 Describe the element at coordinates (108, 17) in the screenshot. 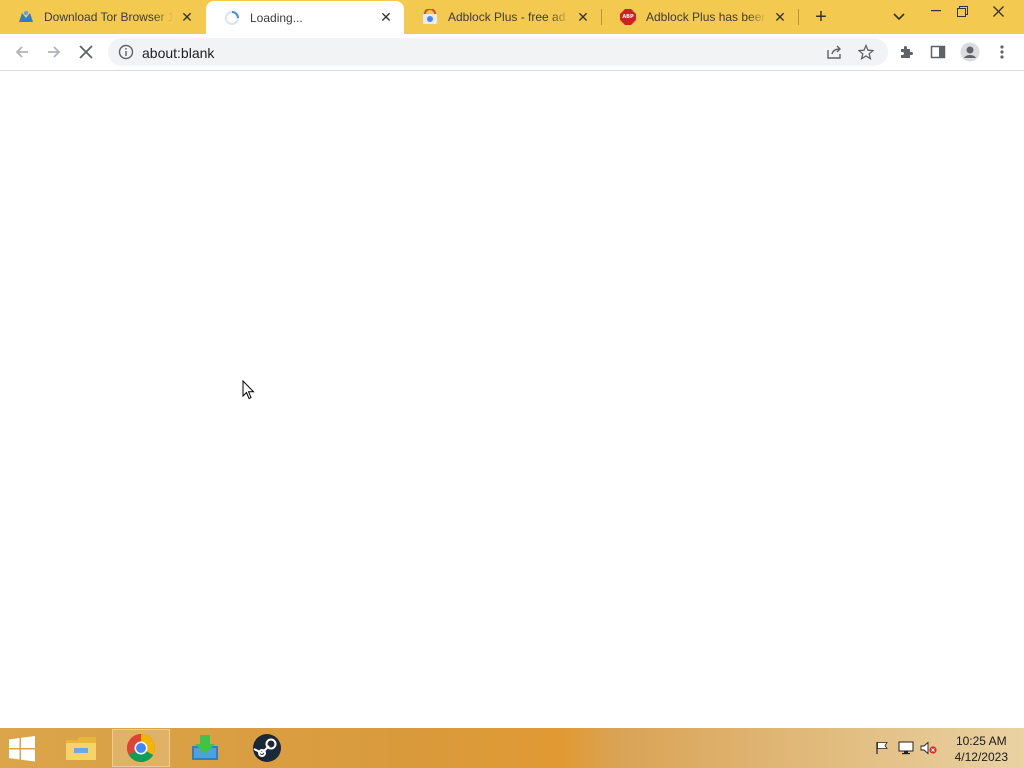

I see `tab-title: Download Tor Browser 12` at that location.